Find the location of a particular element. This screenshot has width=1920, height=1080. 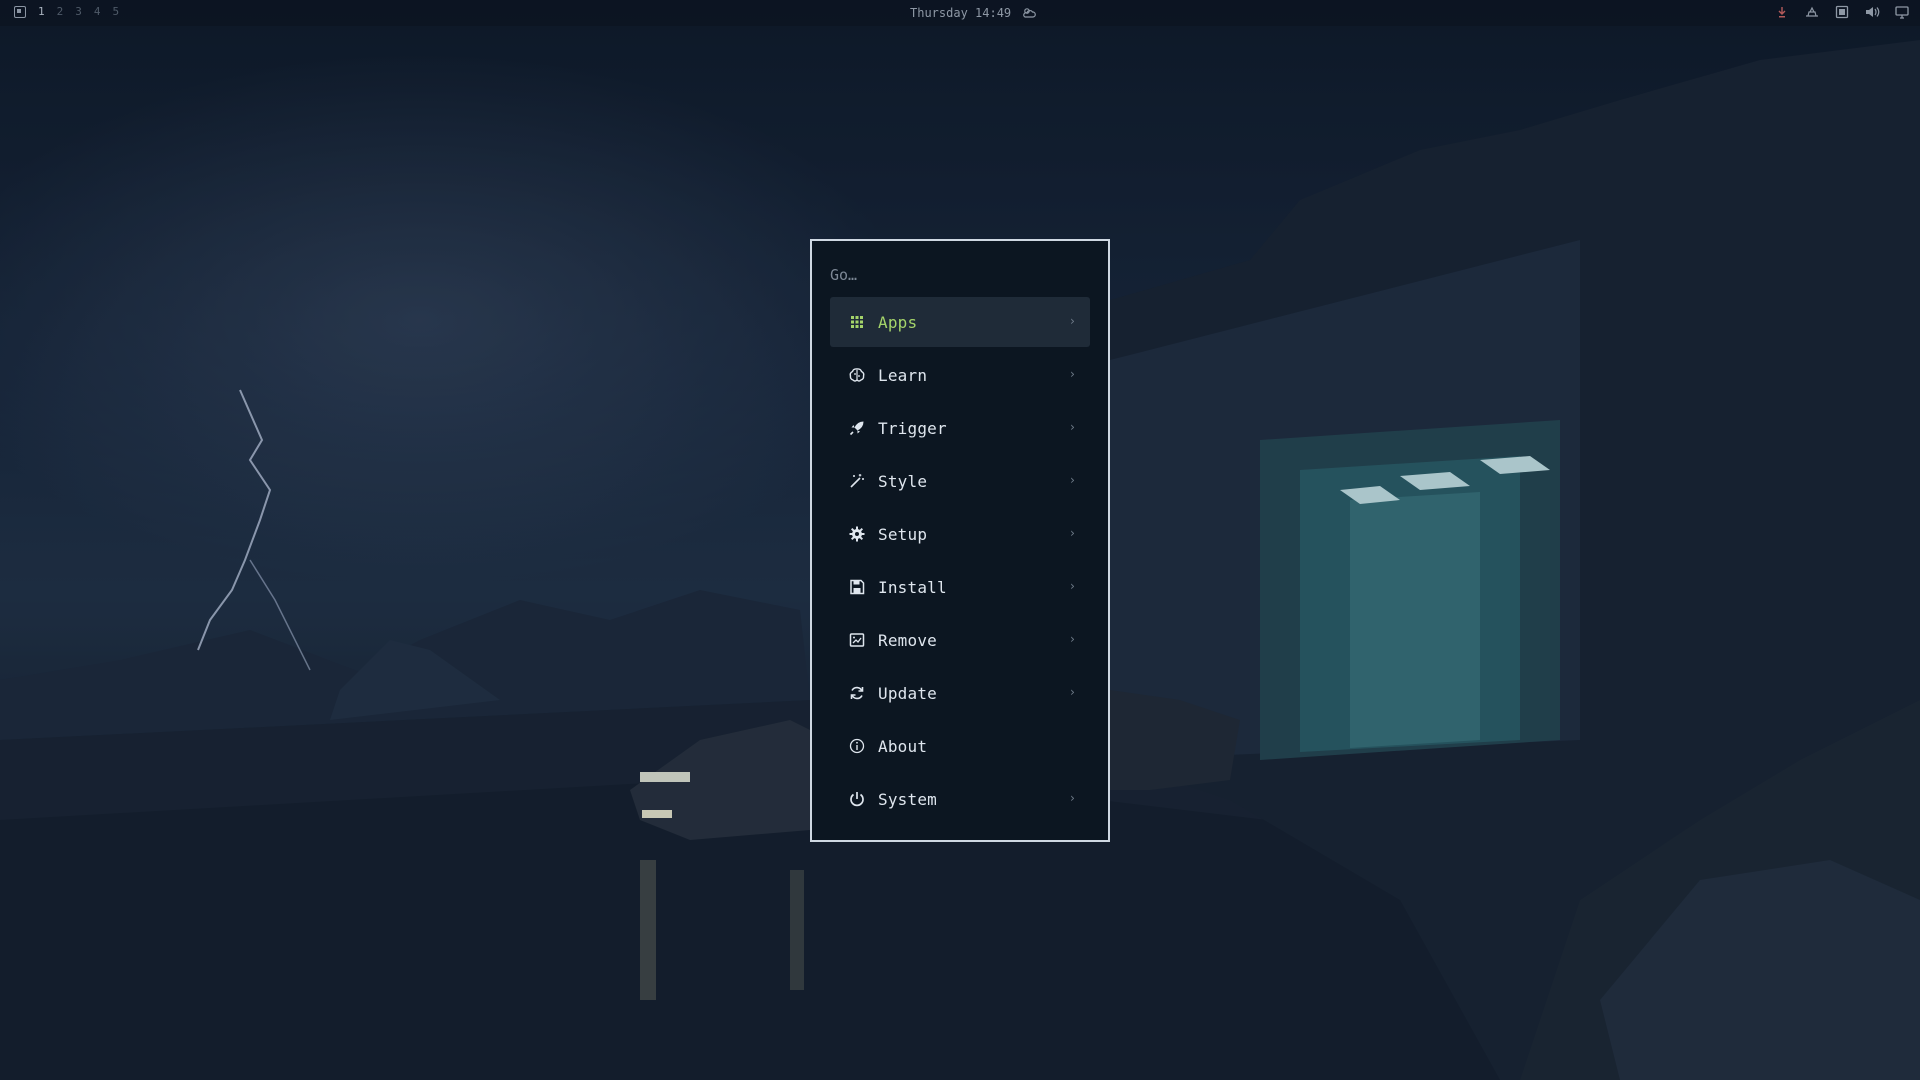

floppy-disk-icon is located at coordinates (857, 587).